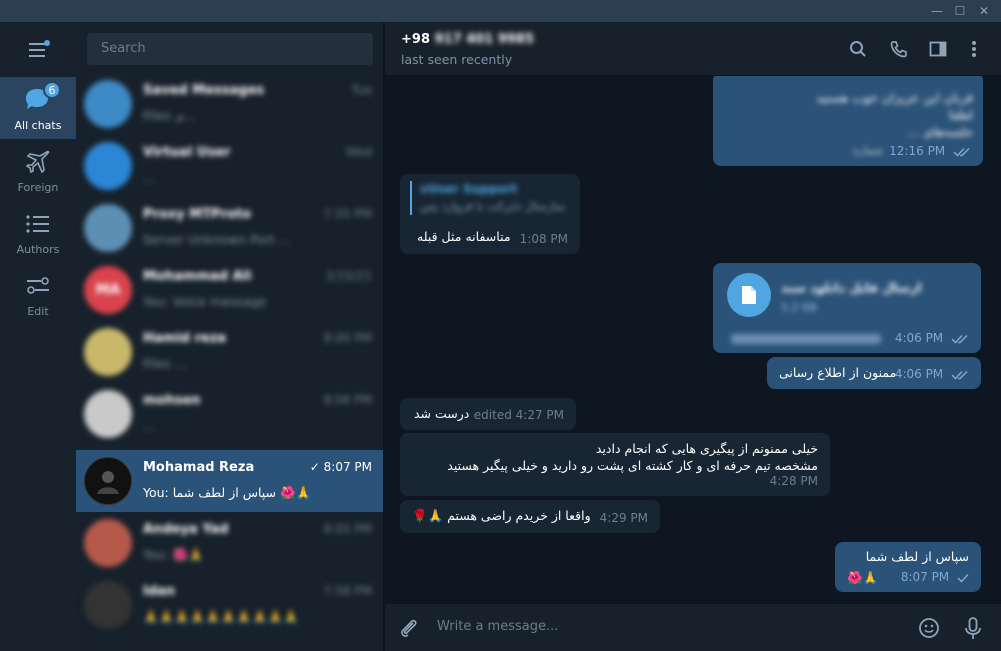  Describe the element at coordinates (899, 49) in the screenshot. I see `call-button` at that location.